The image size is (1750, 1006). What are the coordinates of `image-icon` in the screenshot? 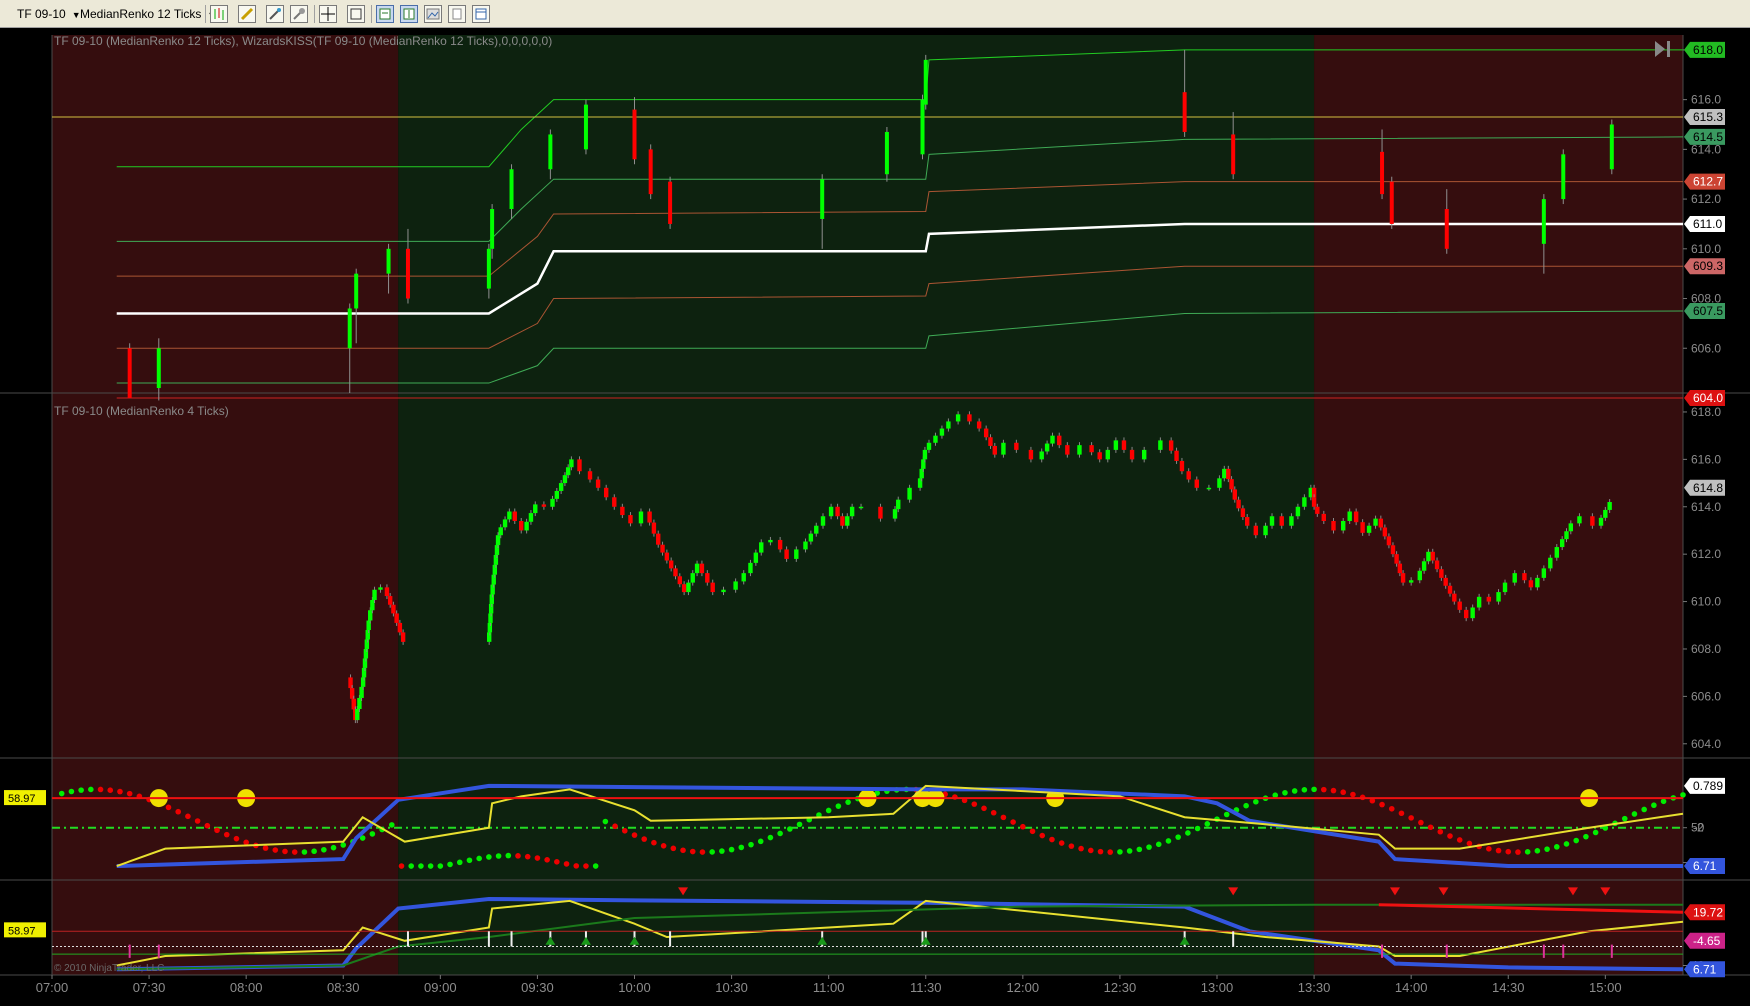 It's located at (433, 14).